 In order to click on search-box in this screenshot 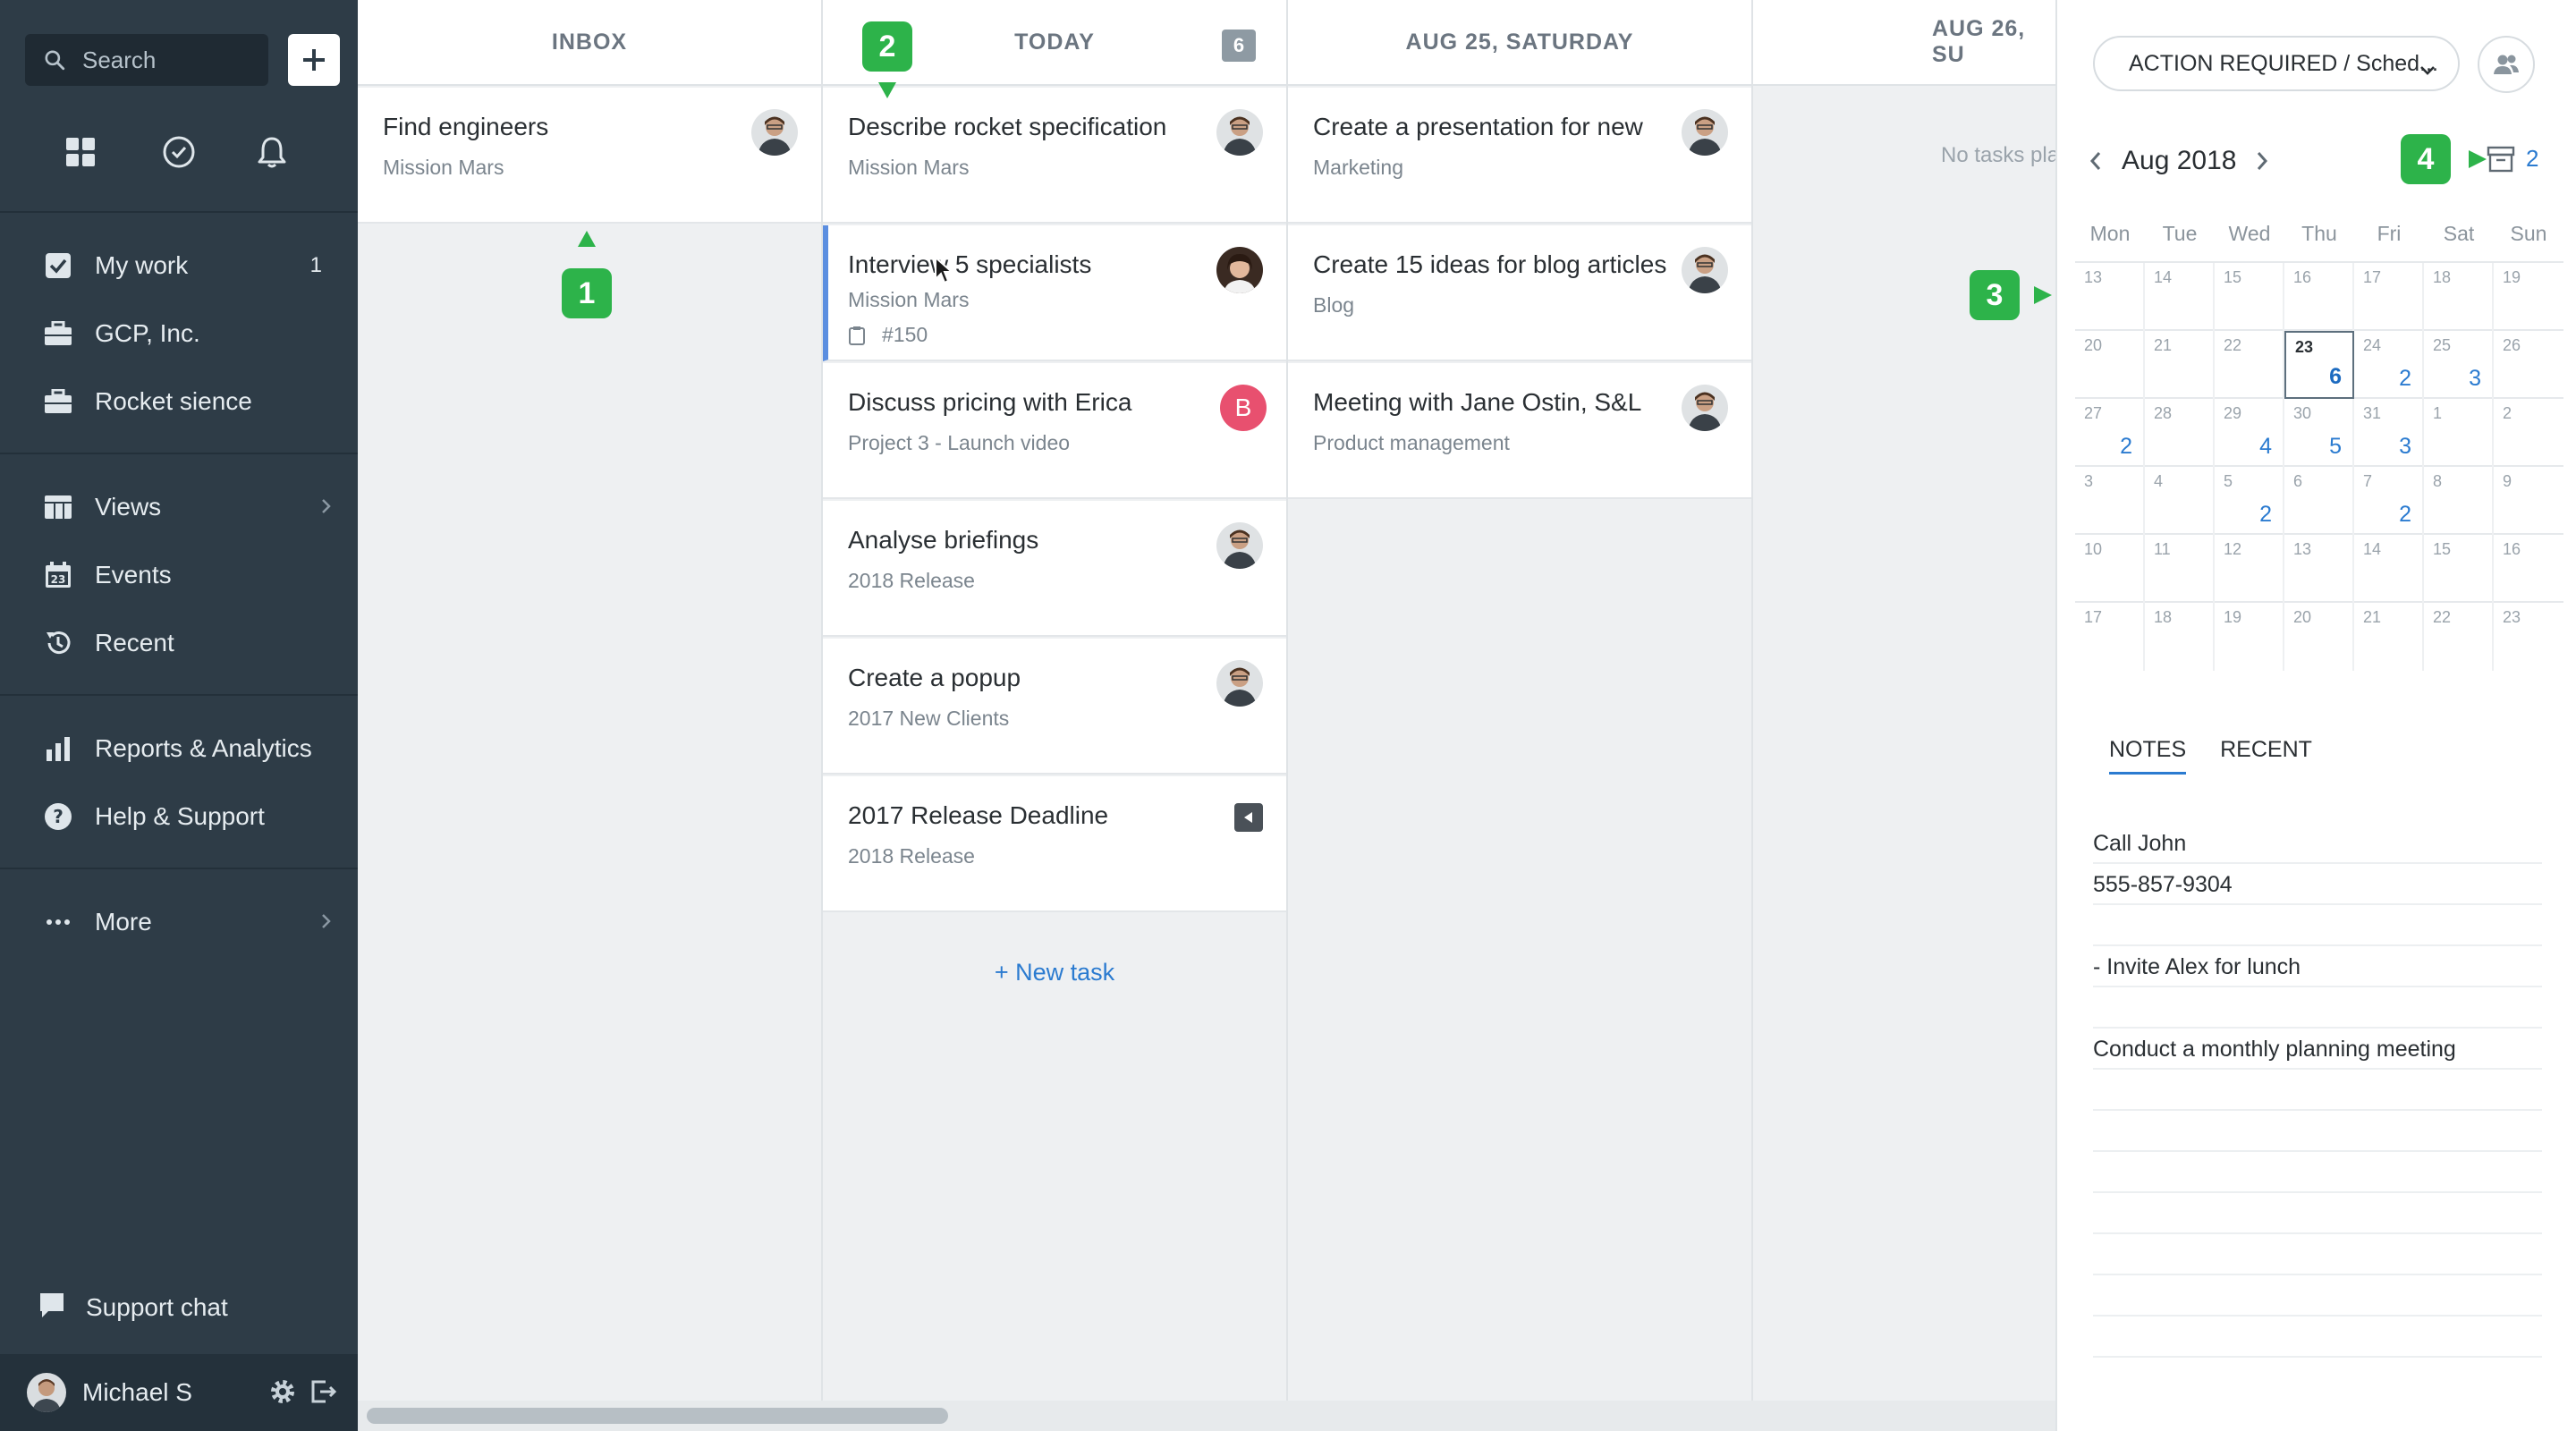, I will do `click(146, 60)`.